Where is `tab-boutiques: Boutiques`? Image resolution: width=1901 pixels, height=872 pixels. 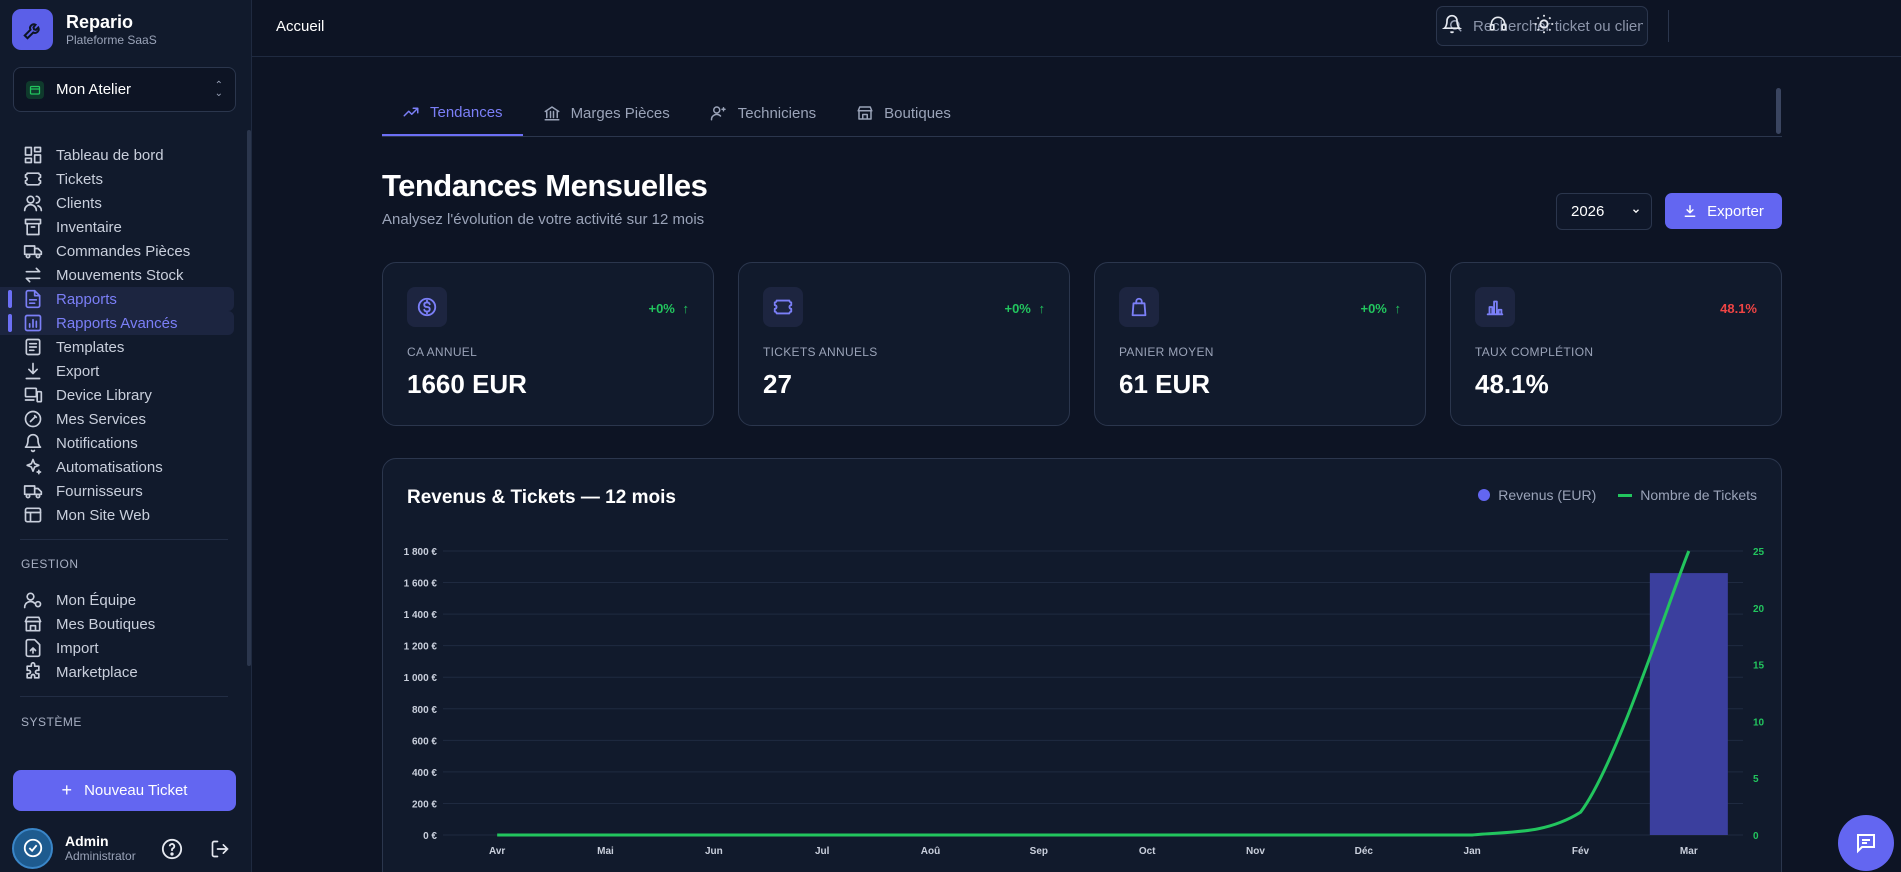 tab-boutiques: Boutiques is located at coordinates (903, 113).